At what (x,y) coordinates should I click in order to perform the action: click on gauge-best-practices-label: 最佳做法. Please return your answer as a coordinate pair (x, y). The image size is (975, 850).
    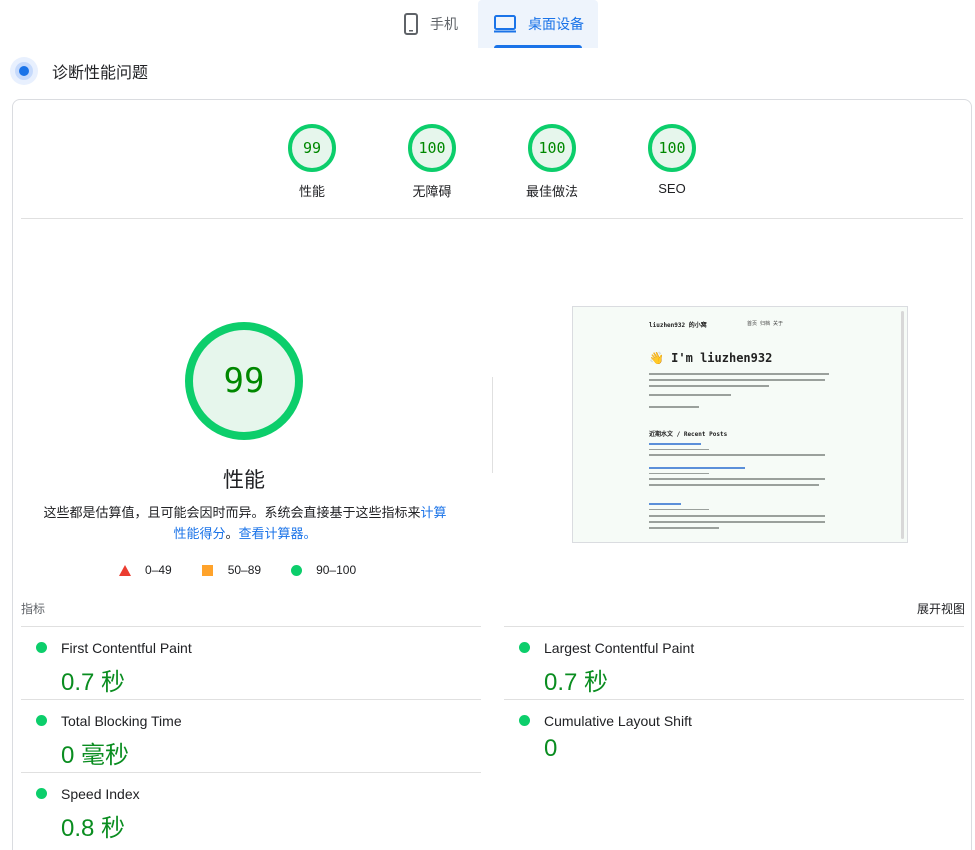
    Looking at the image, I should click on (551, 191).